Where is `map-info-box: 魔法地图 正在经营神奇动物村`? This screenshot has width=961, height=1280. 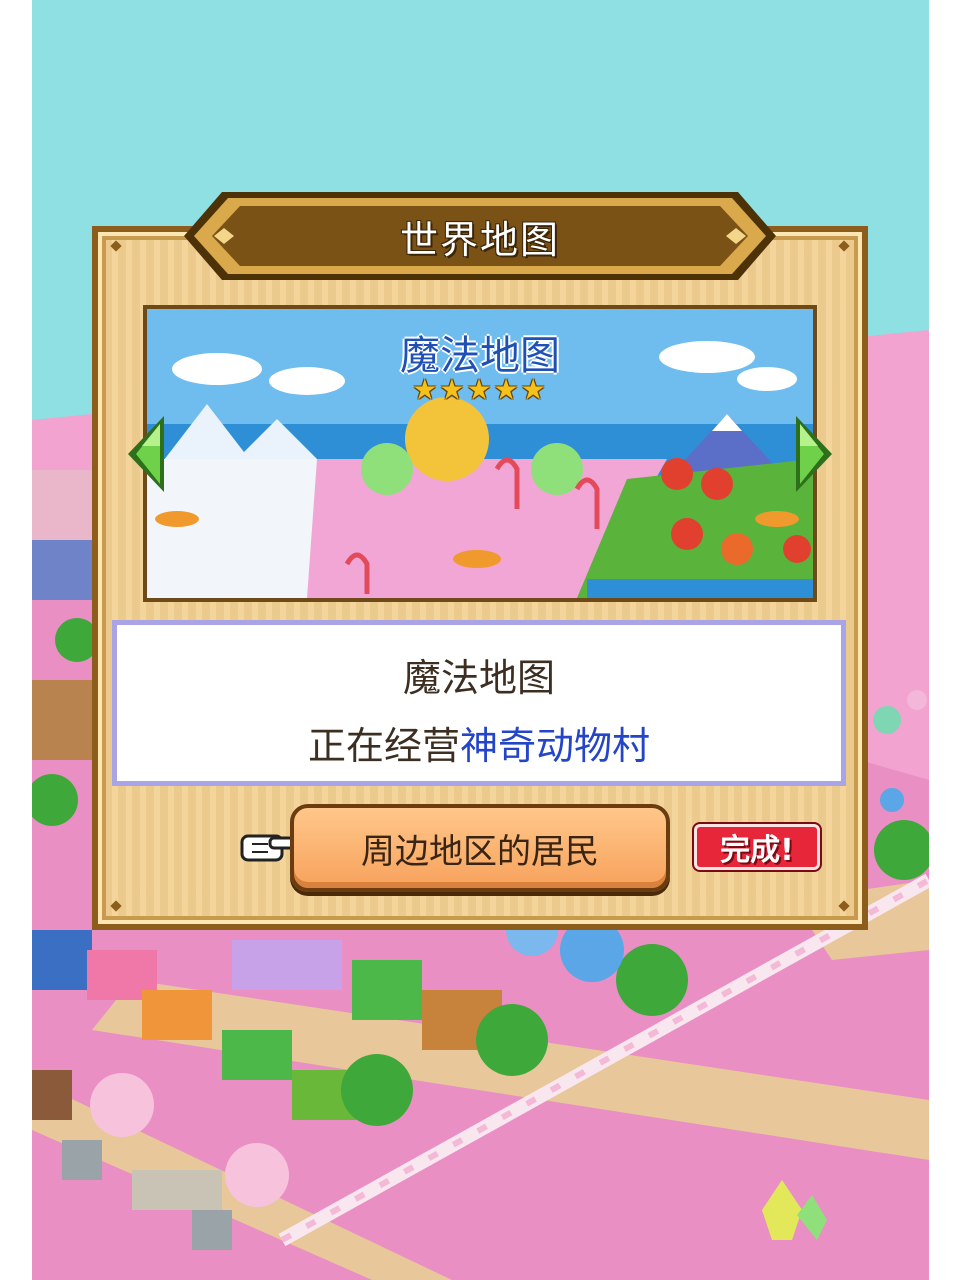
map-info-box: 魔法地图 正在经营神奇动物村 is located at coordinates (479, 703).